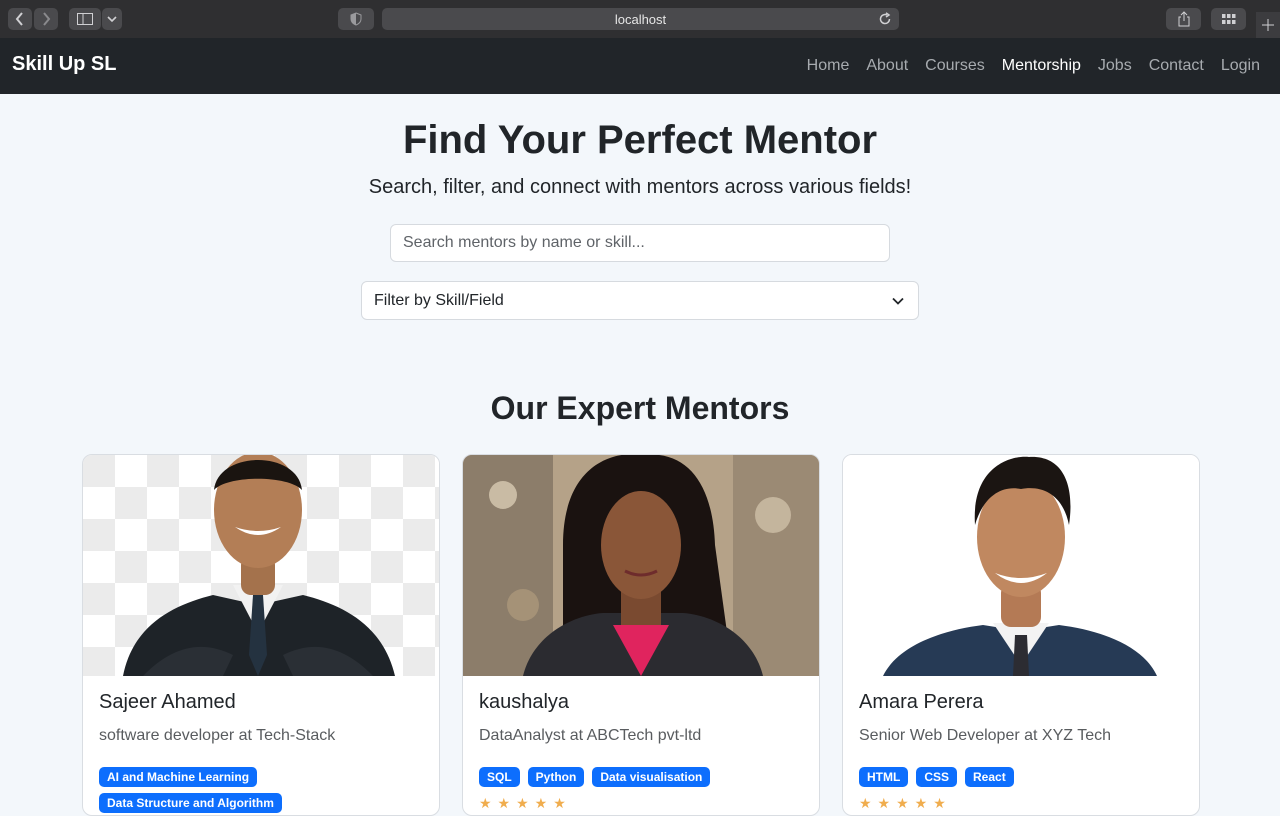  What do you see at coordinates (640, 408) in the screenshot?
I see `section-title: Our Expert Mentors` at bounding box center [640, 408].